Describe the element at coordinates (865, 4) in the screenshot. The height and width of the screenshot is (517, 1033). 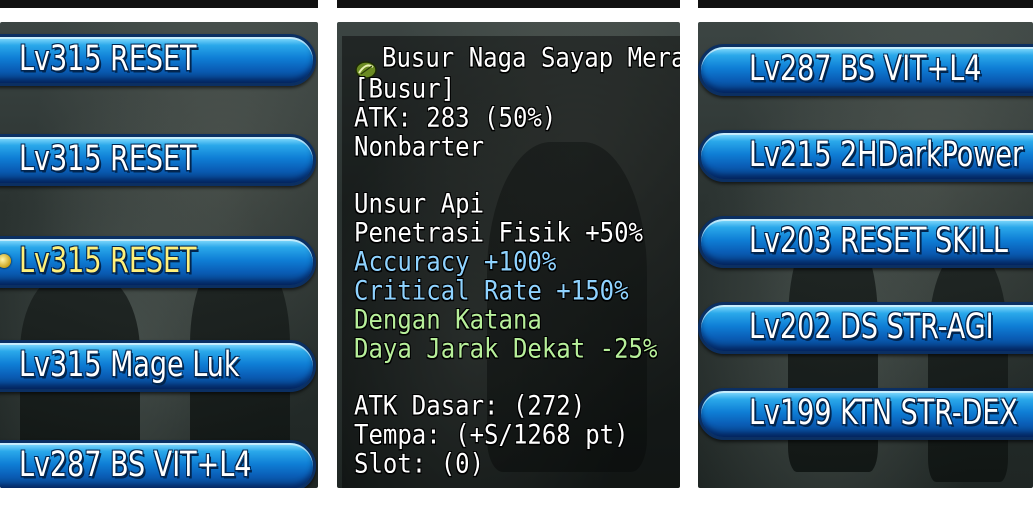
I see `top-strip-right` at that location.